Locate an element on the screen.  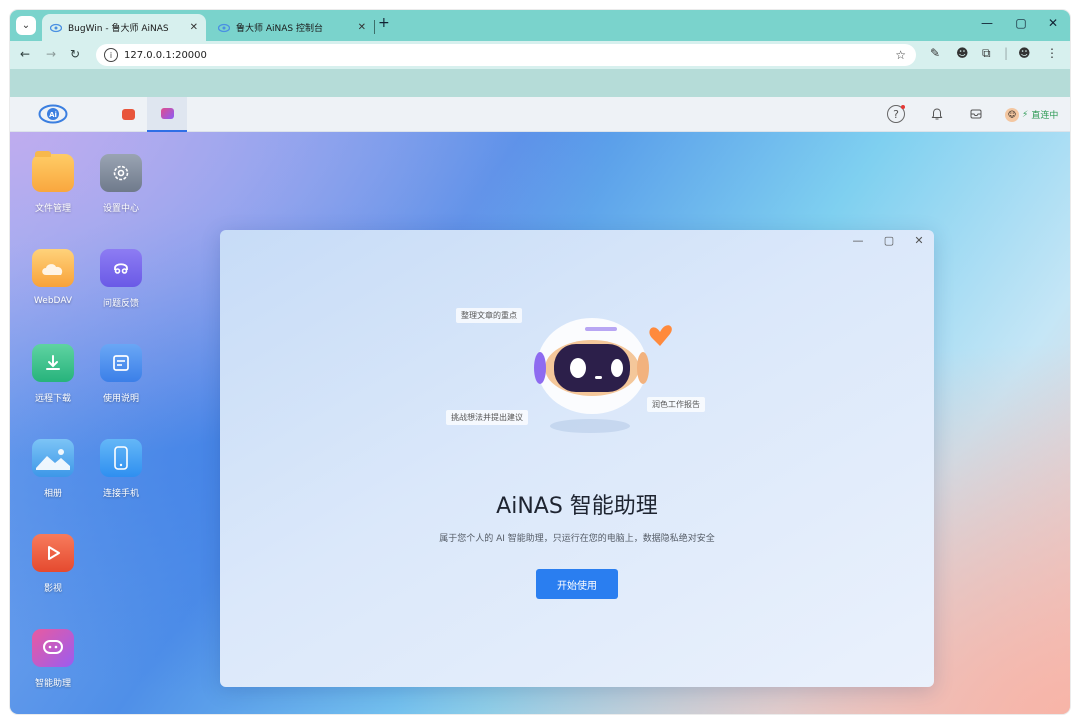
download-icon is located at coordinates (53, 363).